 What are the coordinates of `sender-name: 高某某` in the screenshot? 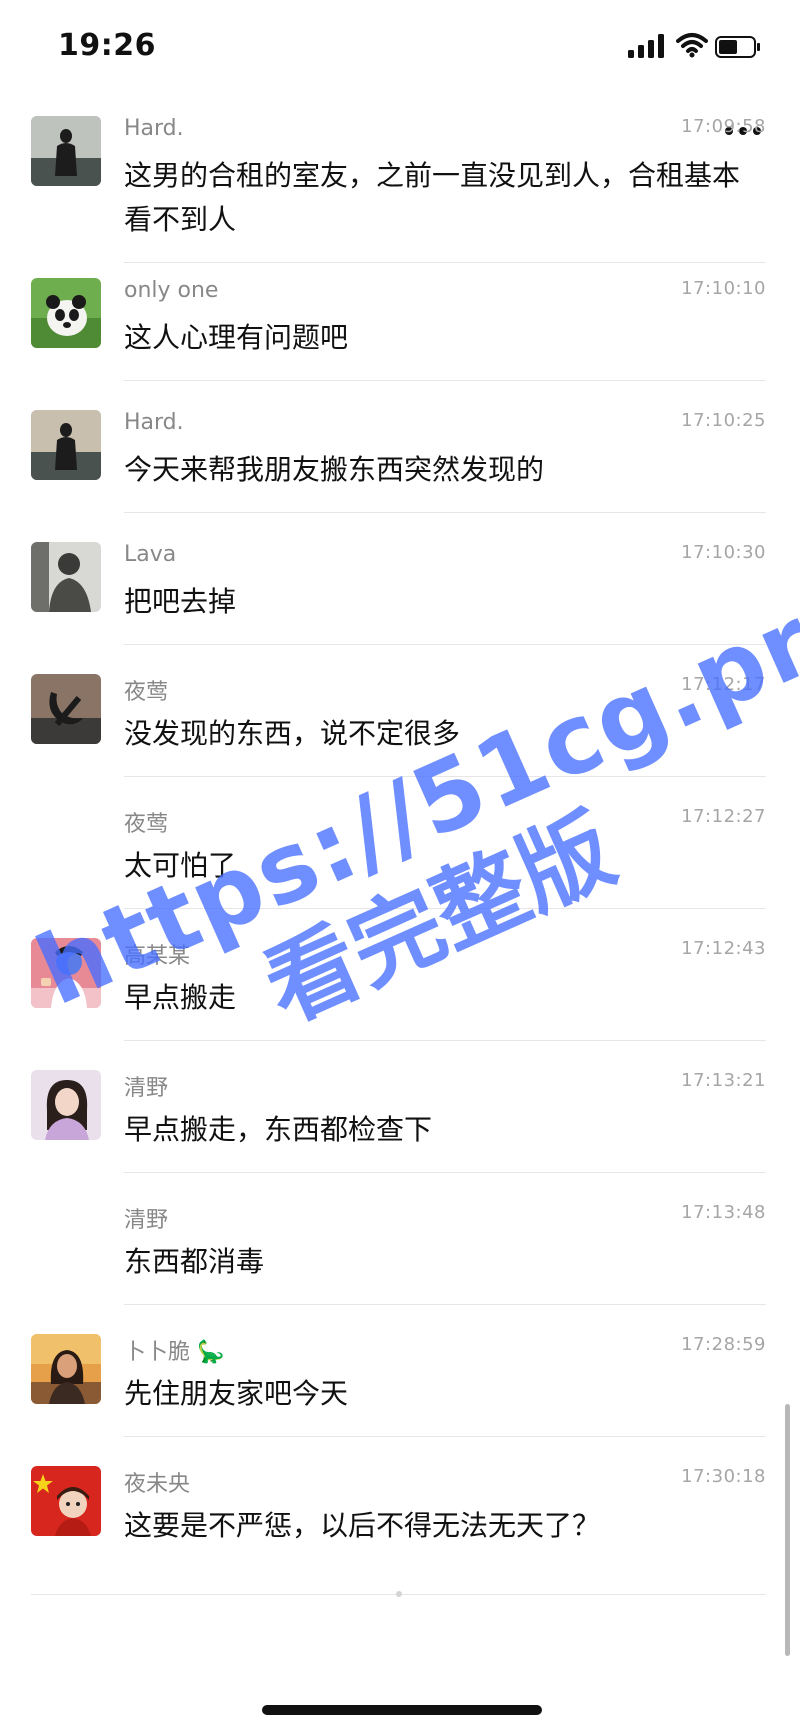 It's located at (157, 956).